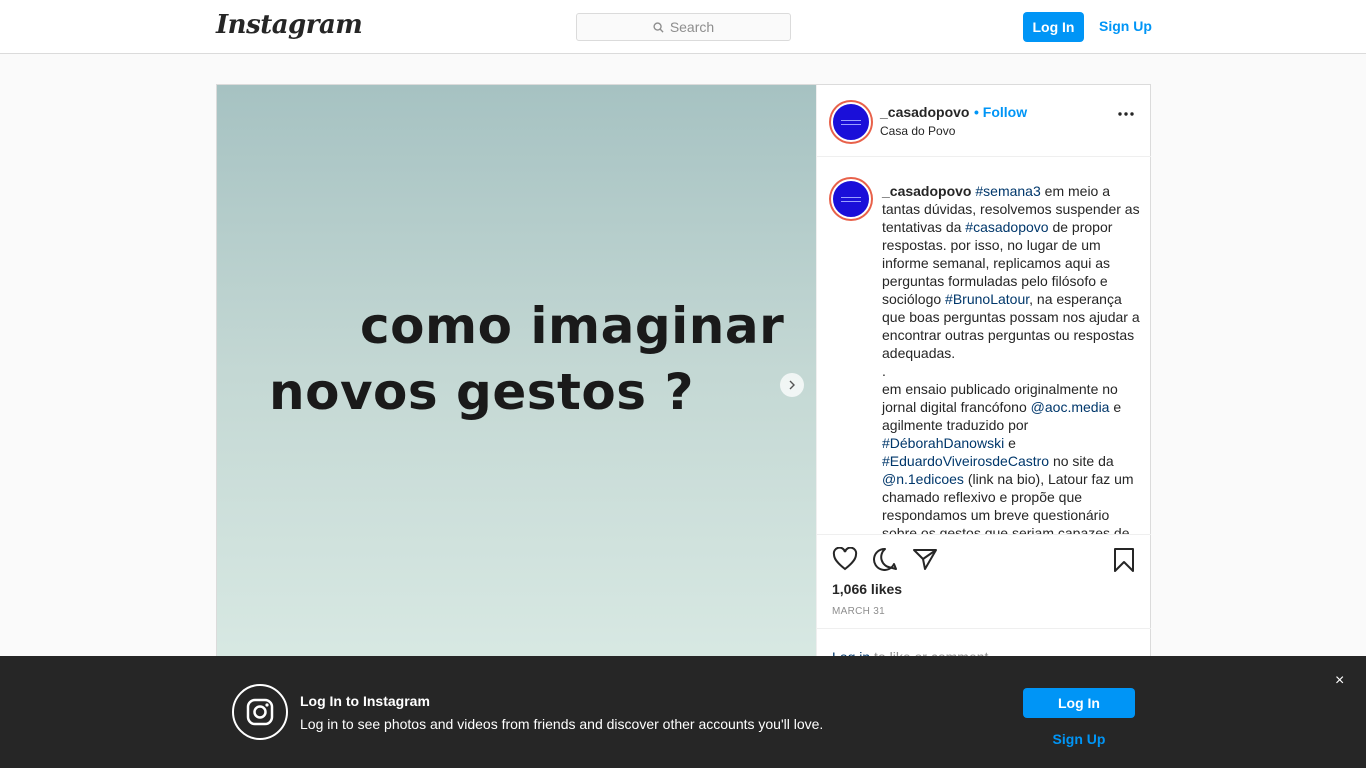  I want to click on comment-icon, so click(885, 559).